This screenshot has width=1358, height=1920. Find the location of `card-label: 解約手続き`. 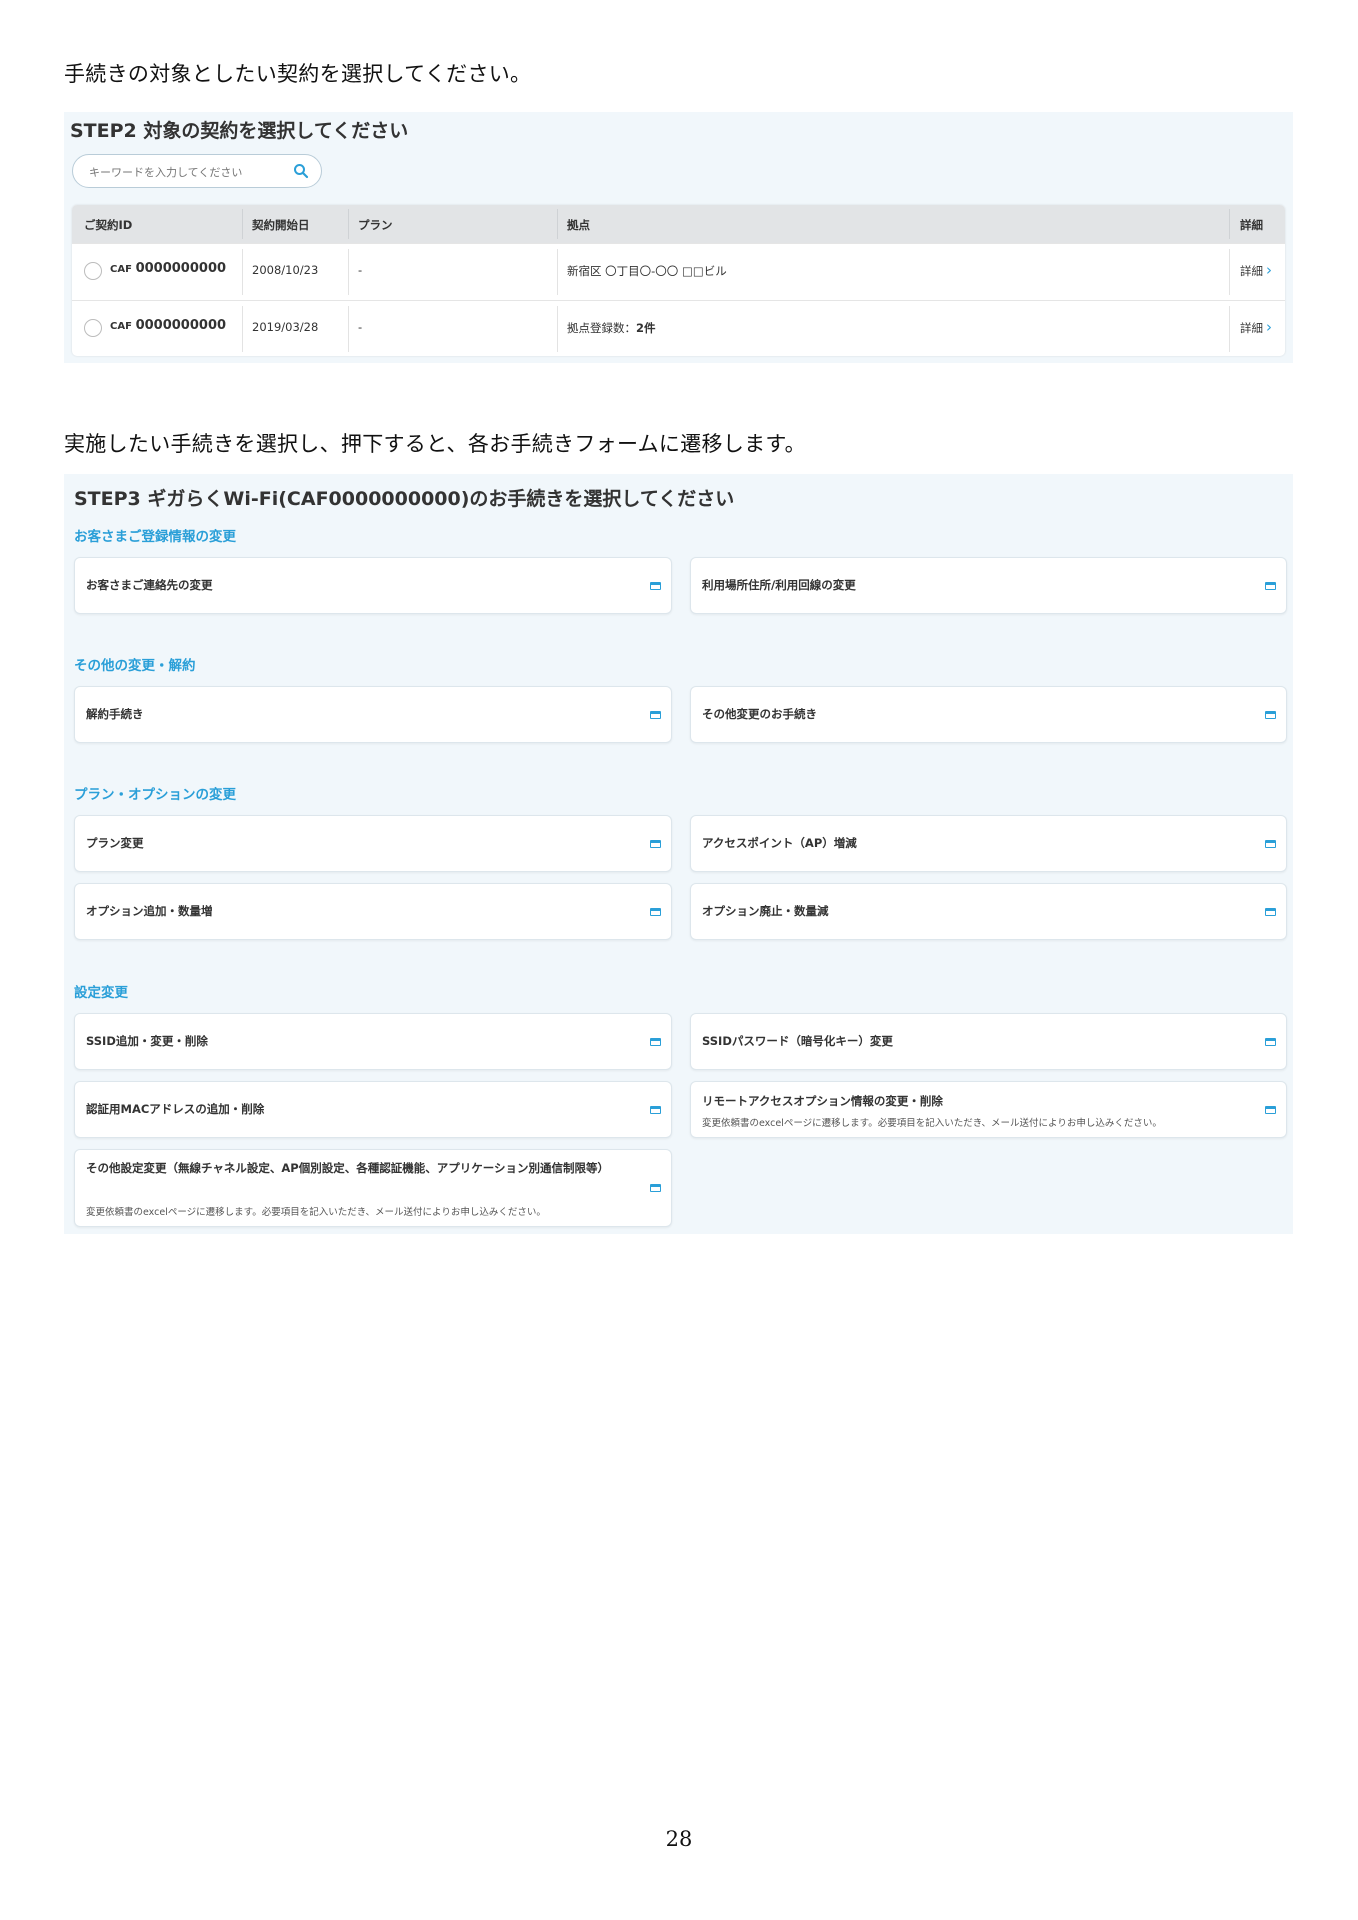

card-label: 解約手続き is located at coordinates (115, 714).